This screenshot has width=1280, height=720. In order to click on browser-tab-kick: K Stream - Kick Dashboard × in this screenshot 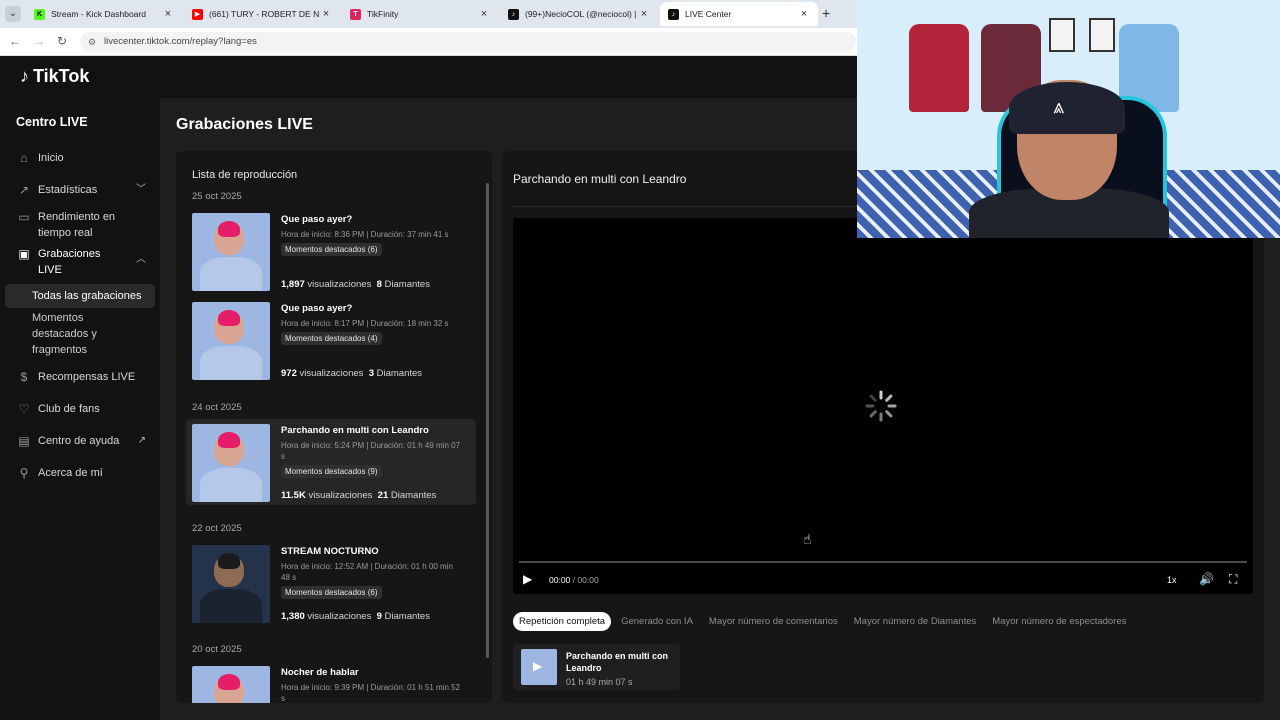, I will do `click(104, 14)`.